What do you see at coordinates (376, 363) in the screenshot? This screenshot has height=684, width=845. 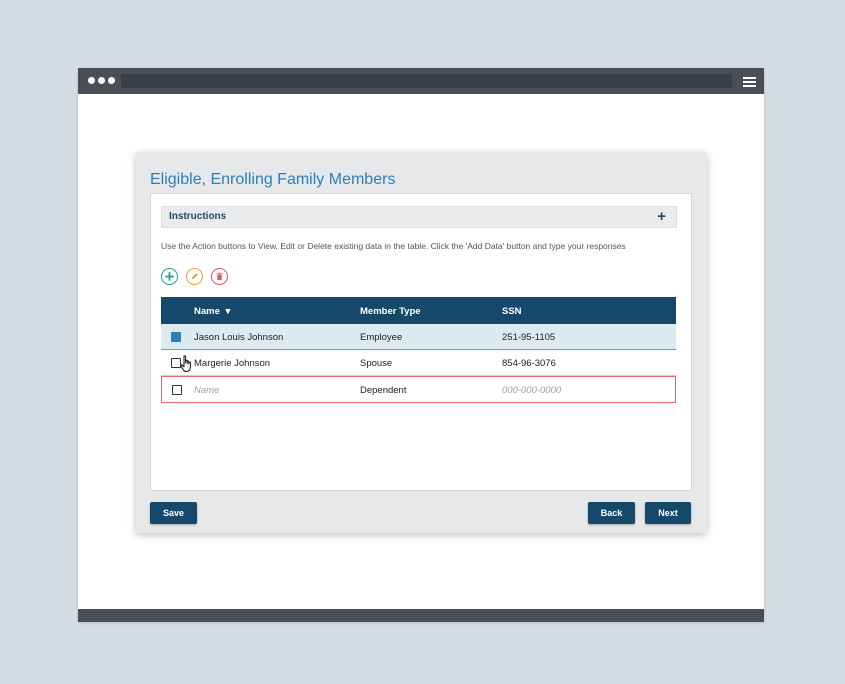 I see `cell-member-type: Spouse` at bounding box center [376, 363].